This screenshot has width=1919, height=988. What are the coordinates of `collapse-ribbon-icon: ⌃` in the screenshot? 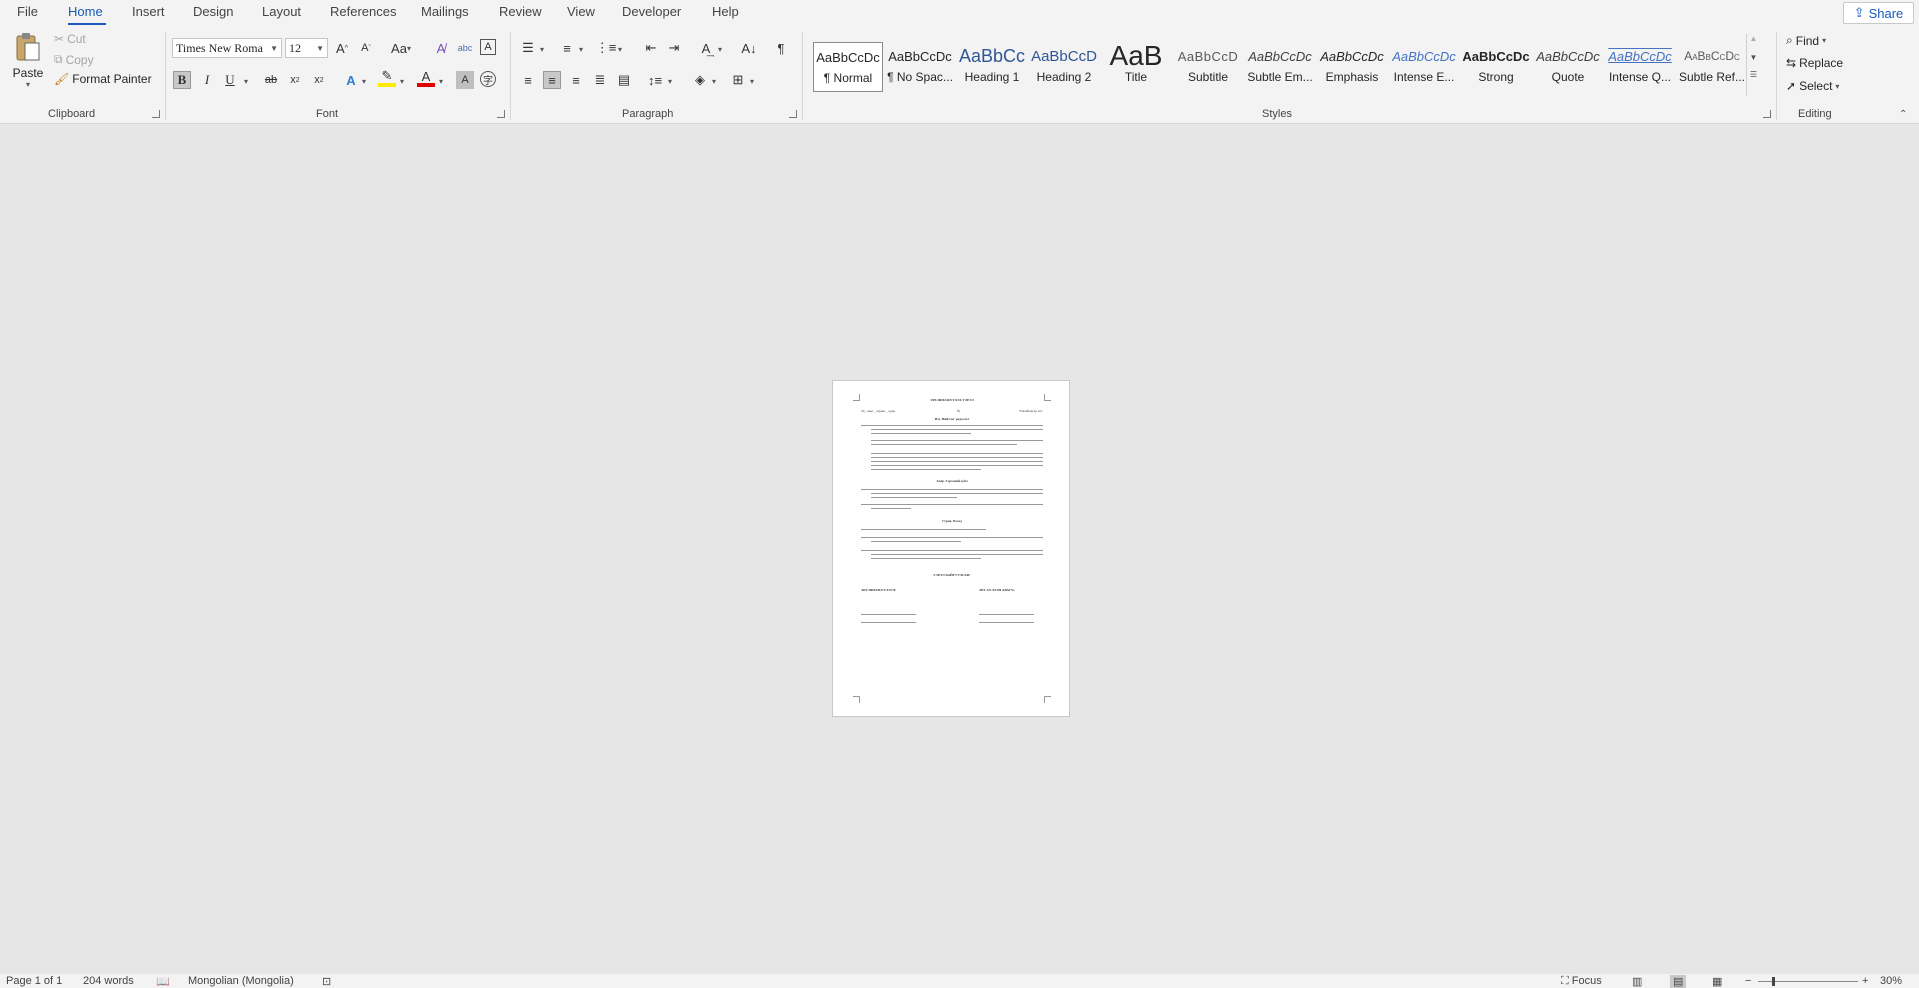 It's located at (1903, 114).